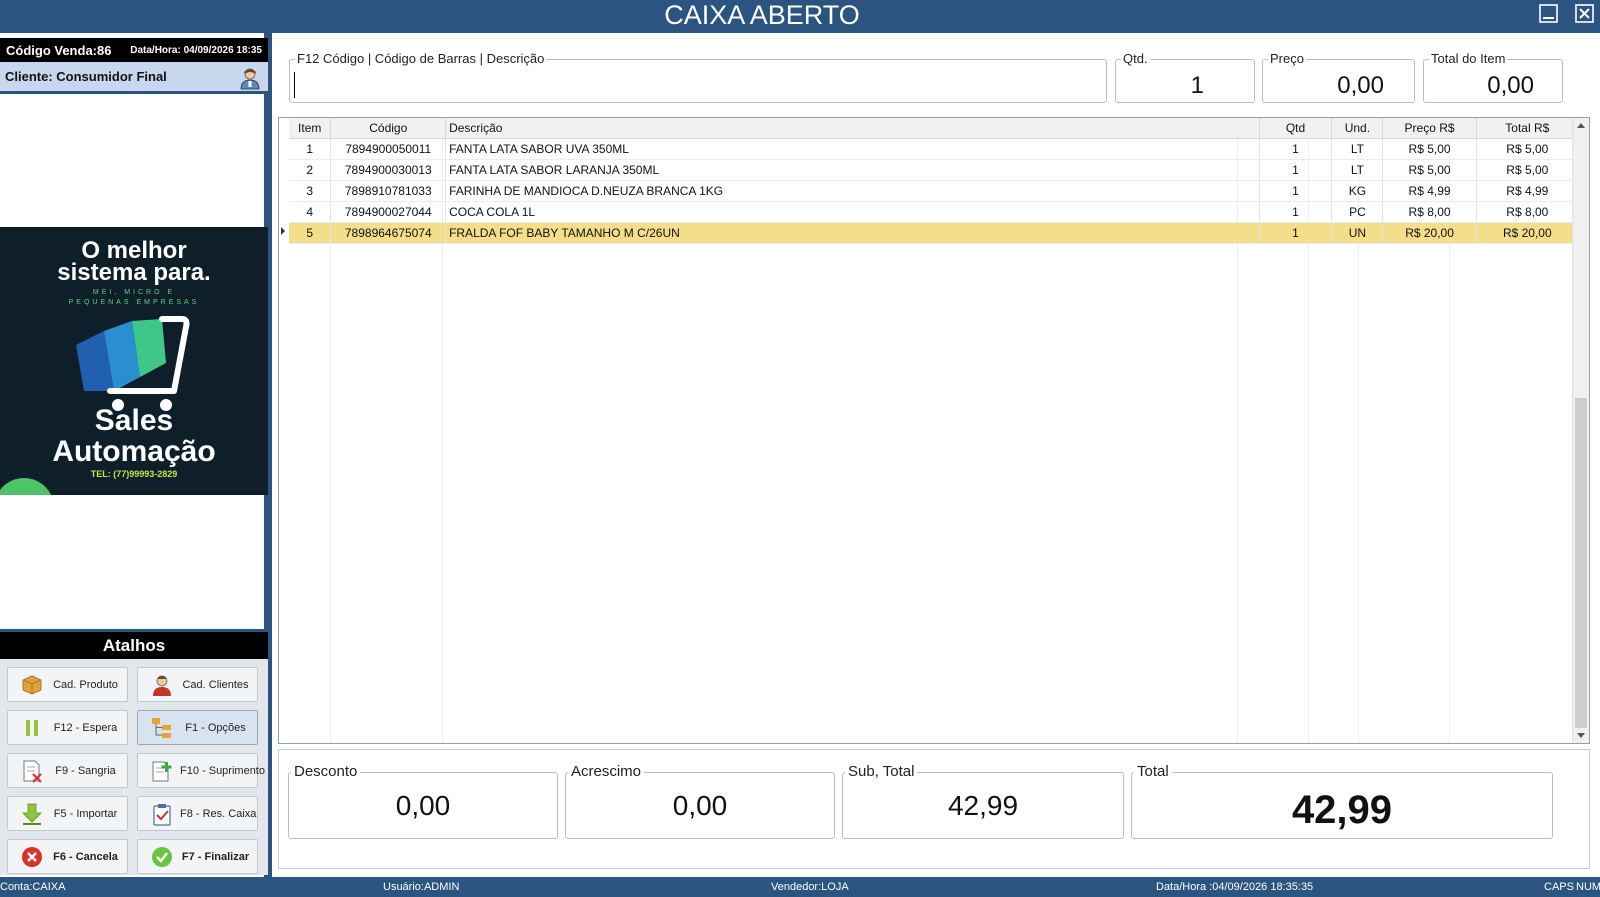  I want to click on subtotal-label: Sub, Total, so click(881, 771).